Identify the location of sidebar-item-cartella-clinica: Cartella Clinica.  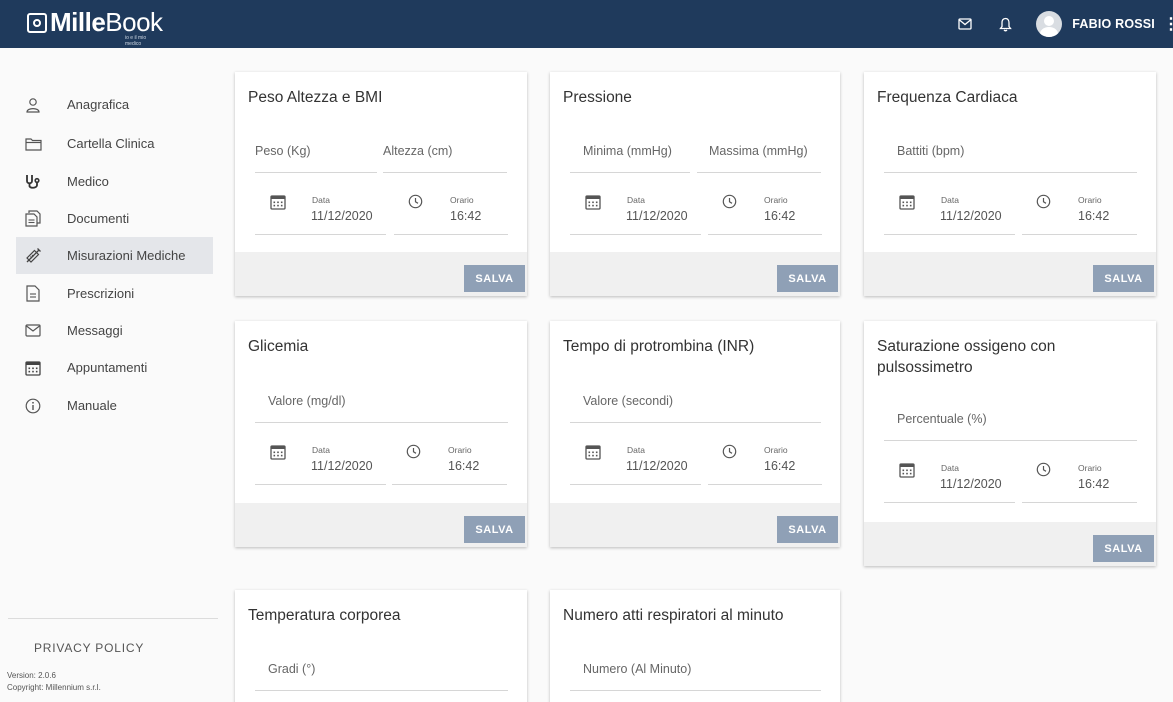
(114, 143).